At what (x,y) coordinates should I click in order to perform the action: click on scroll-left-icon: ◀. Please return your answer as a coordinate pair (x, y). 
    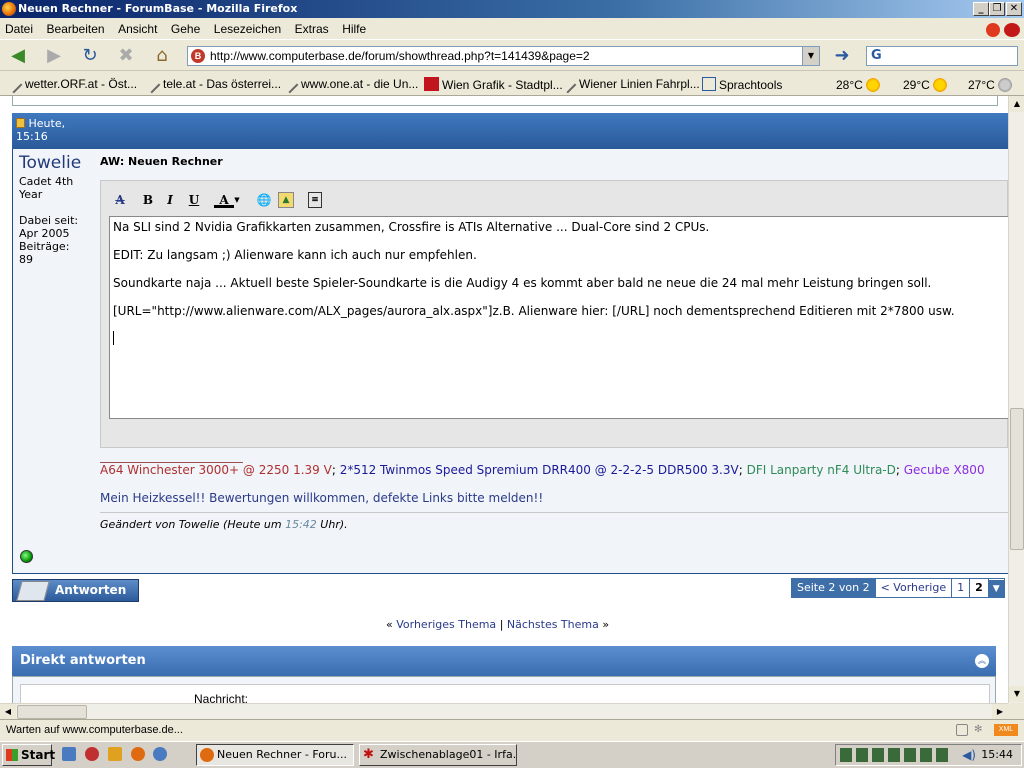
    Looking at the image, I should click on (8, 712).